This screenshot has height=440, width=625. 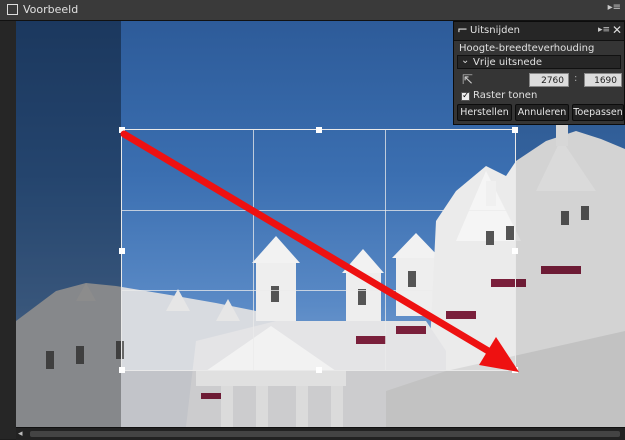 I want to click on window-title: Voorbeeld, so click(x=51, y=9).